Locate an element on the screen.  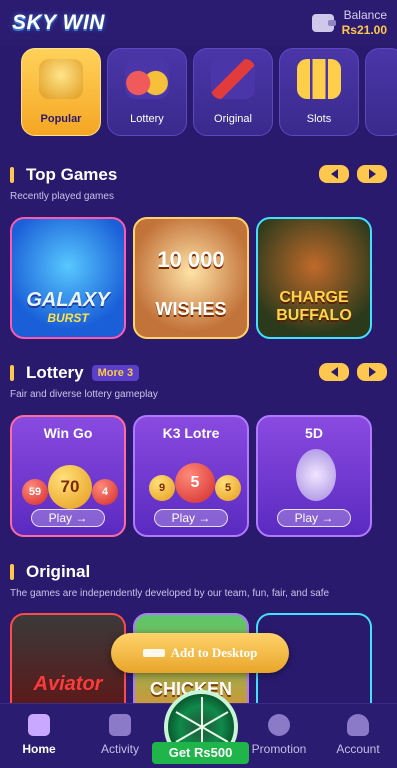
get-bonus-button: Get Rs500 is located at coordinates (200, 753).